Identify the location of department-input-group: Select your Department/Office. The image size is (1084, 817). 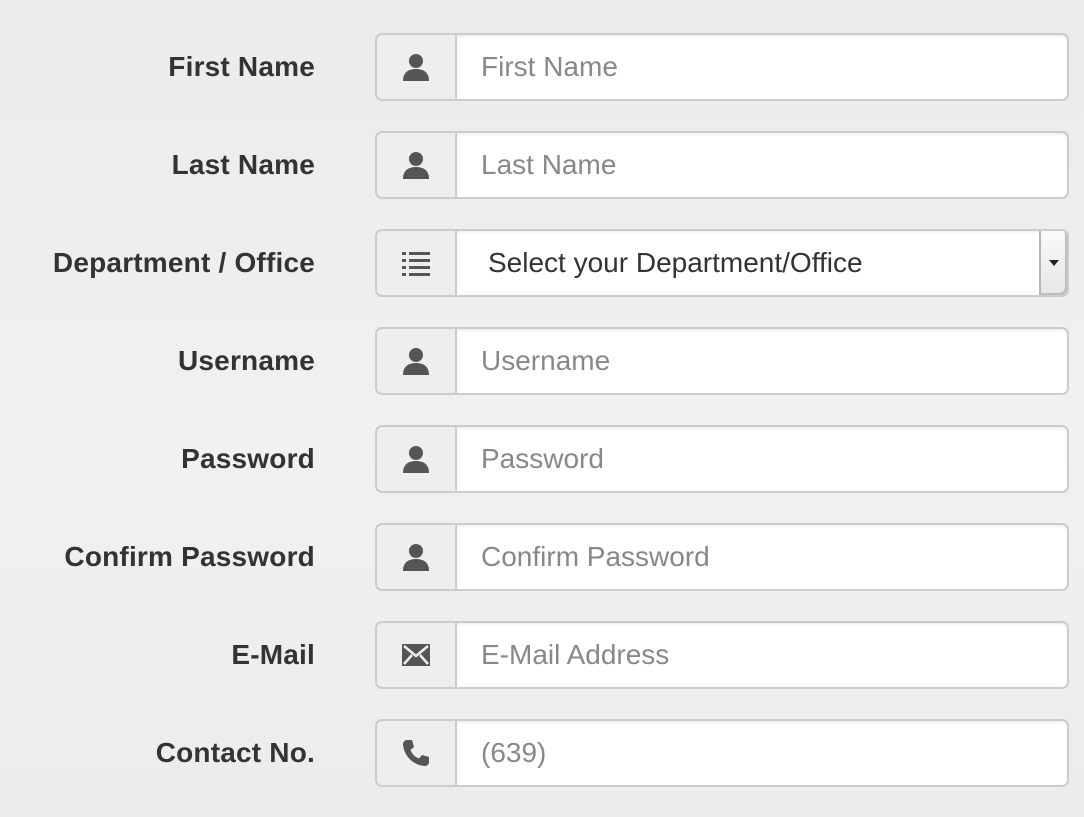
(722, 263).